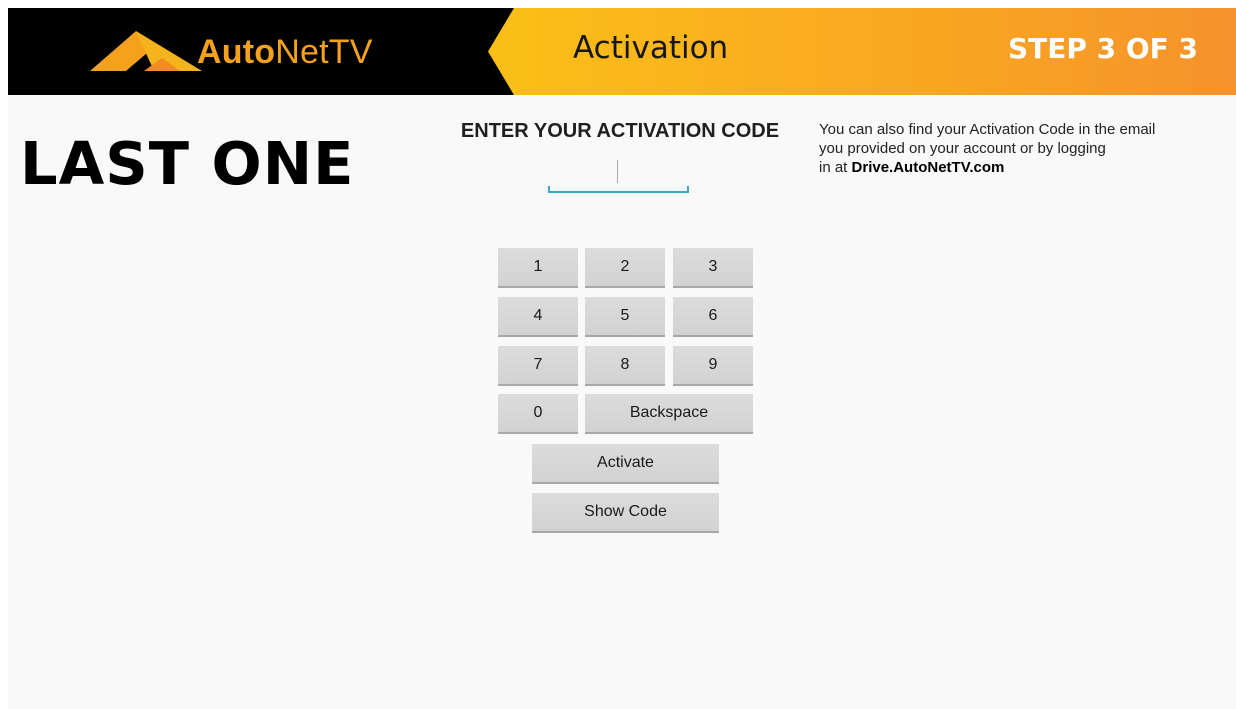  What do you see at coordinates (625, 464) in the screenshot?
I see `activate-button: Activate` at bounding box center [625, 464].